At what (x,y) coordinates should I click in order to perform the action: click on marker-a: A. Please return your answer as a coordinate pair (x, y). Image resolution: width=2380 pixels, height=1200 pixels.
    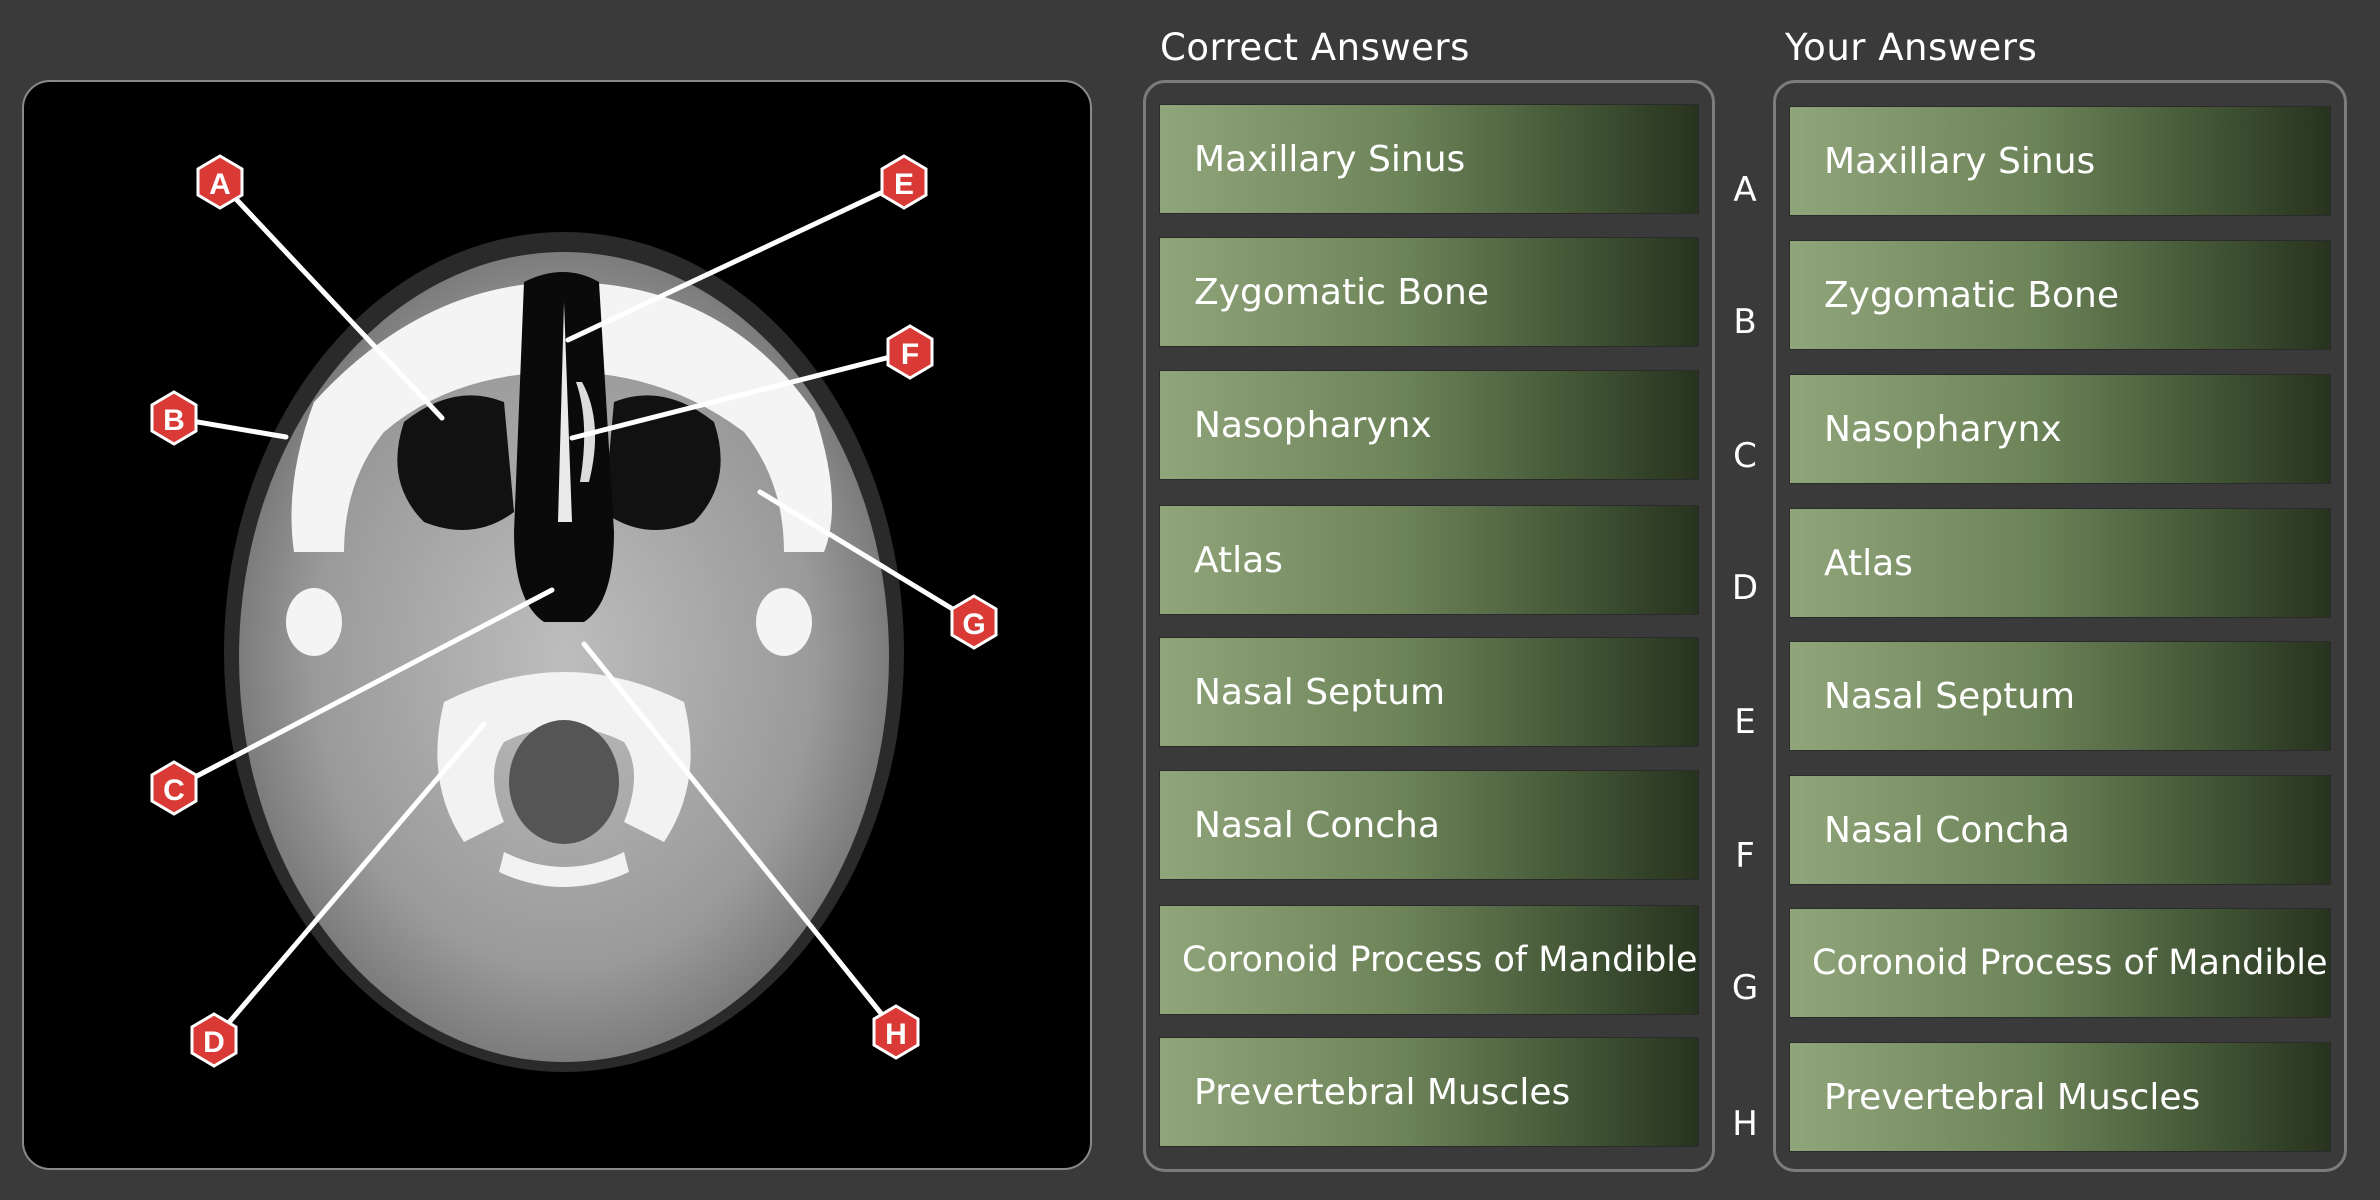
    Looking at the image, I should click on (220, 182).